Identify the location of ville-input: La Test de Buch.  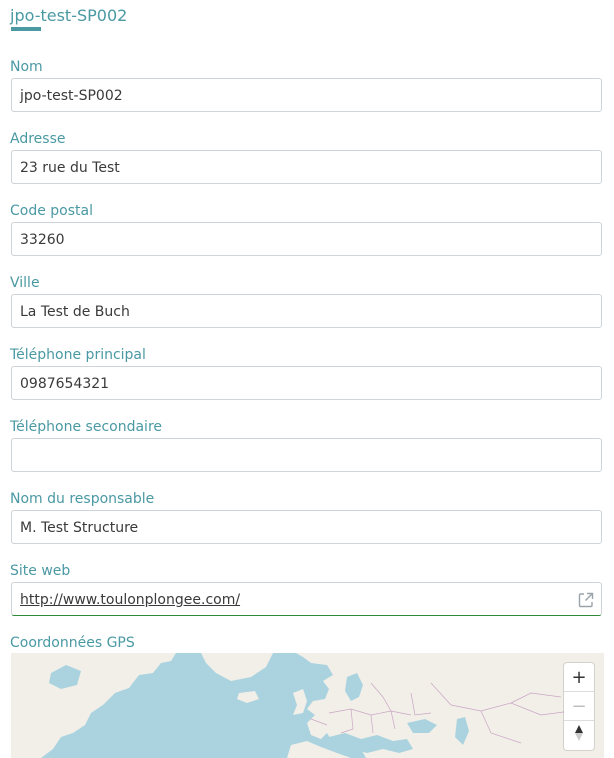
(306, 311).